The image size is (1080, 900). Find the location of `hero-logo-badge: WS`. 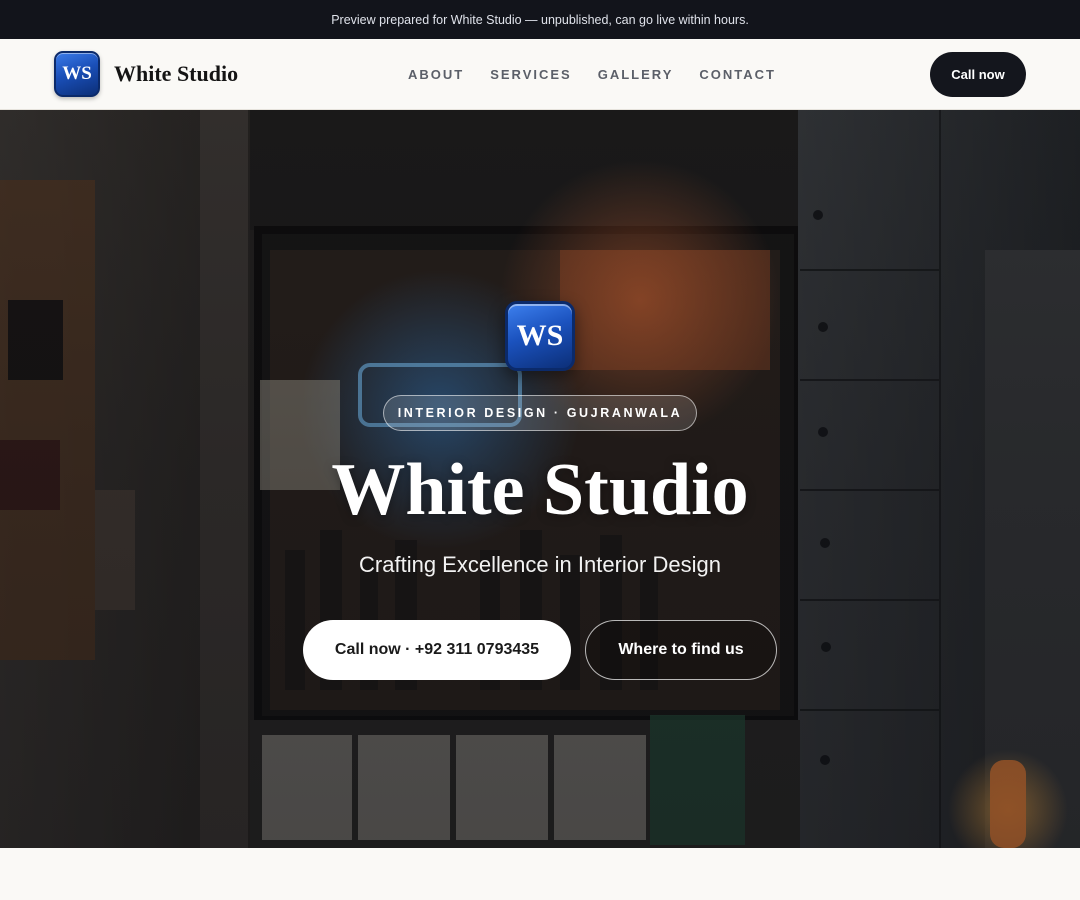

hero-logo-badge: WS is located at coordinates (540, 336).